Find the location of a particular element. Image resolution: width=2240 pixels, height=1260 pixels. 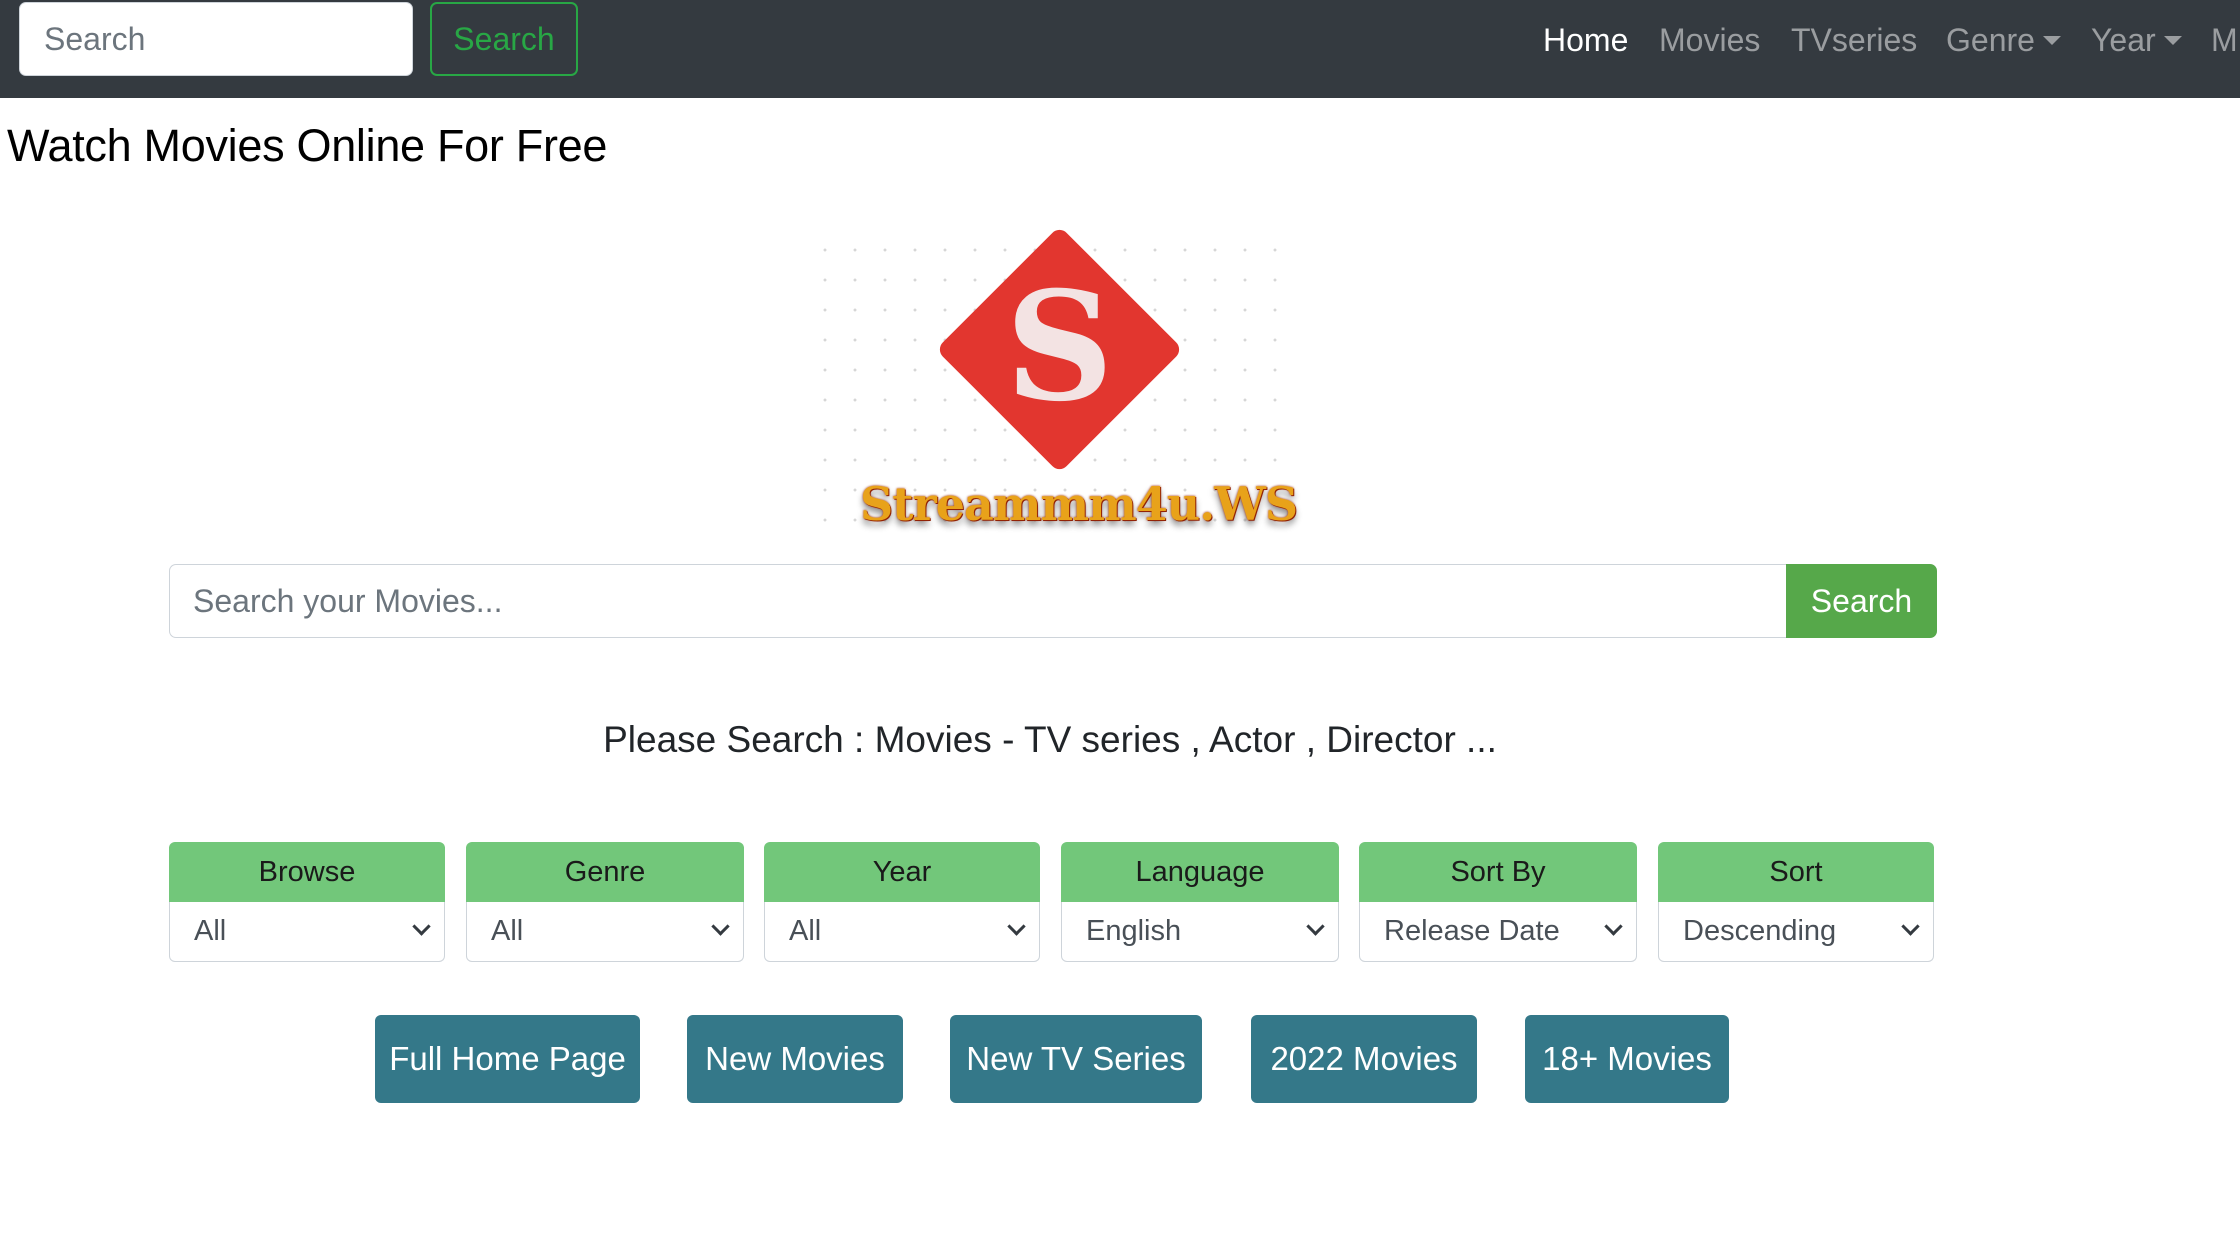

nav-link-year-label: Year is located at coordinates (2123, 40).